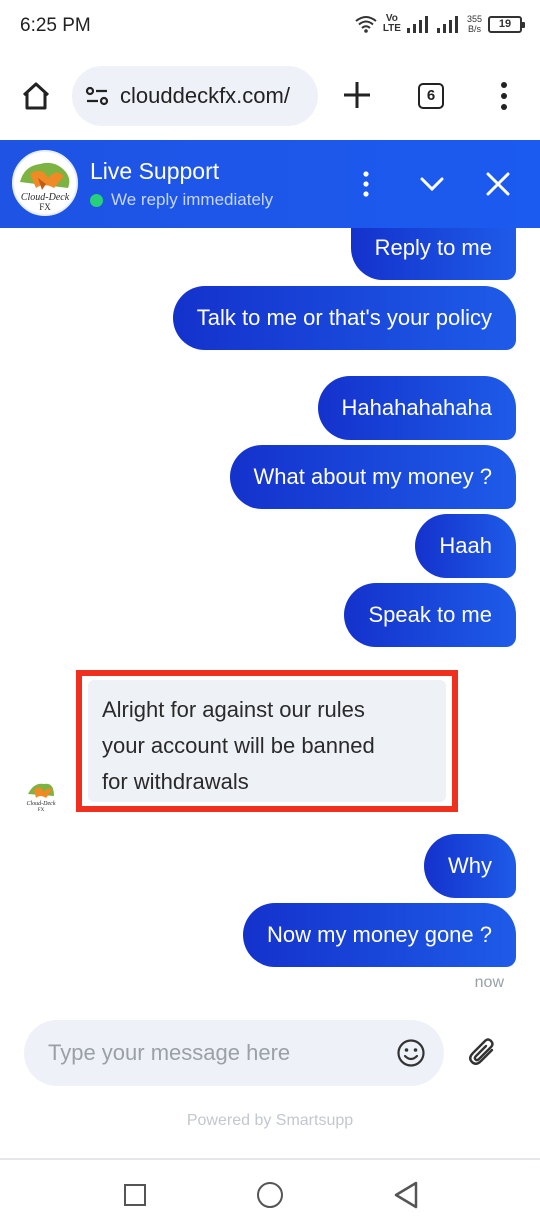 The width and height of the screenshot is (540, 1230). What do you see at coordinates (238, 745) in the screenshot?
I see `incoming-message-line: your account will be banned` at bounding box center [238, 745].